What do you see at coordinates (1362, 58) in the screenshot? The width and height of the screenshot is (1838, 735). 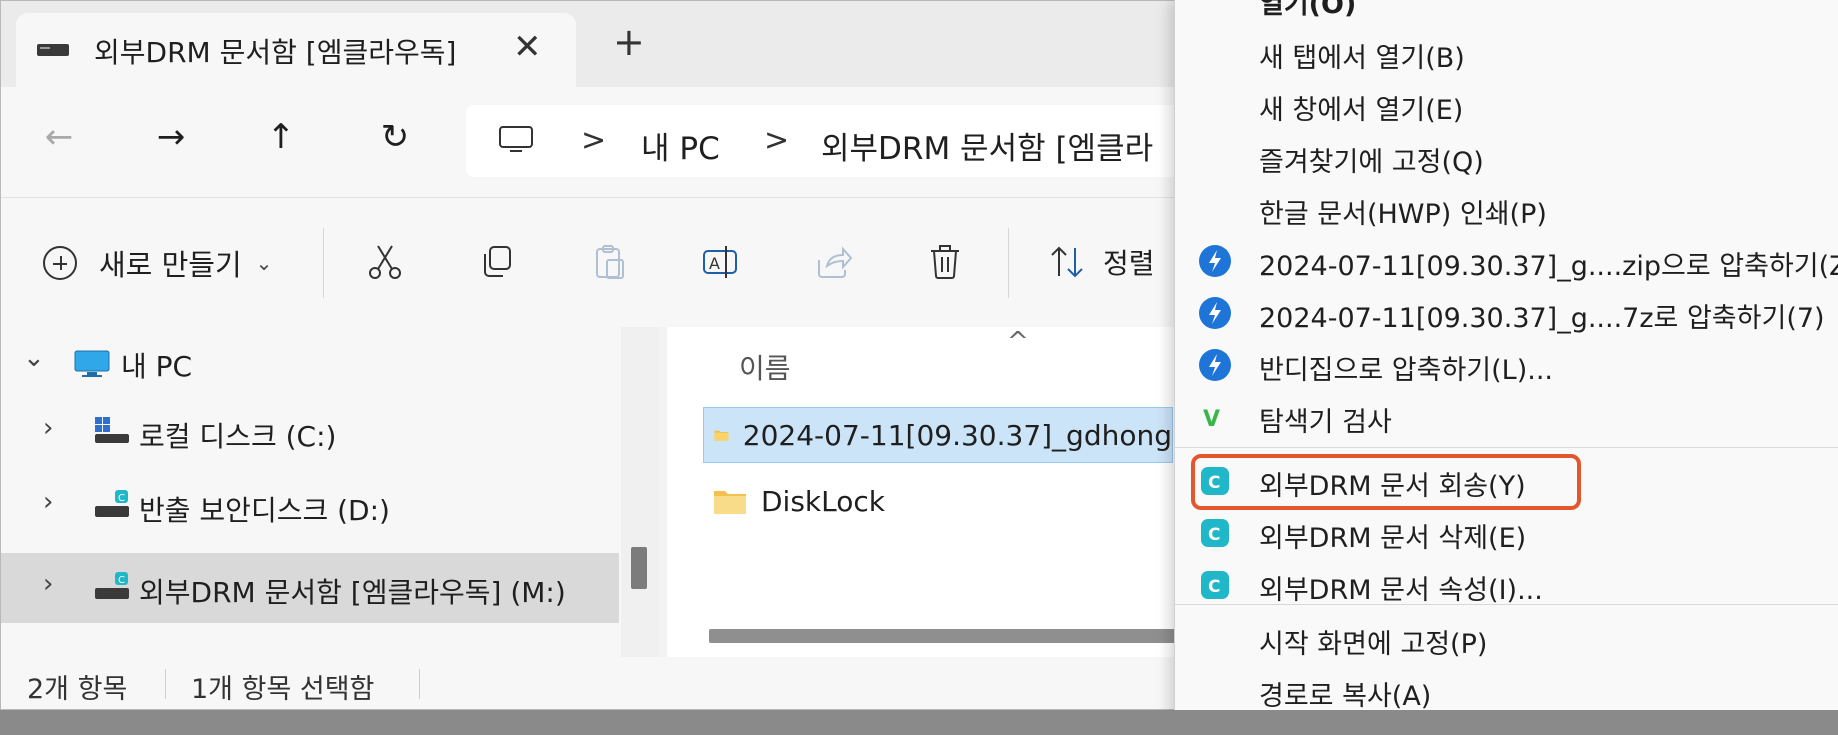 I see `menu-item-label: 새 탭에서 열기(B)` at bounding box center [1362, 58].